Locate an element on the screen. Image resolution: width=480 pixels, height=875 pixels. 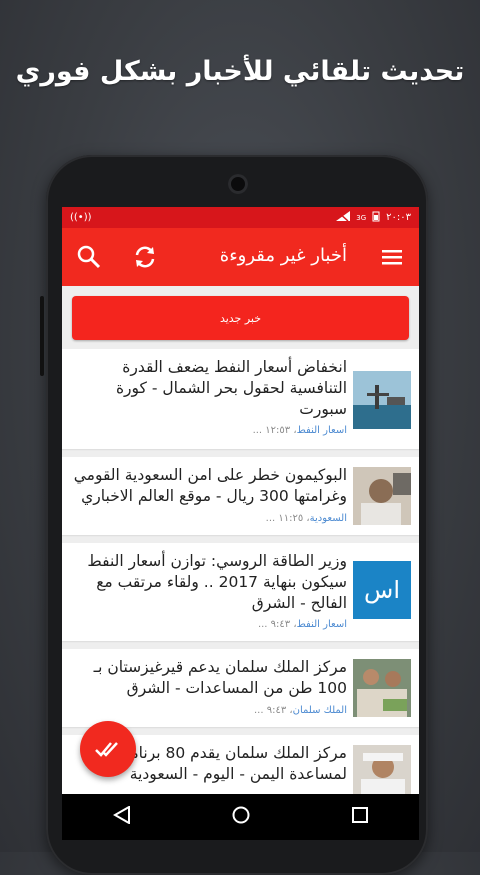
news-source: الملك سلمان is located at coordinates (319, 710).